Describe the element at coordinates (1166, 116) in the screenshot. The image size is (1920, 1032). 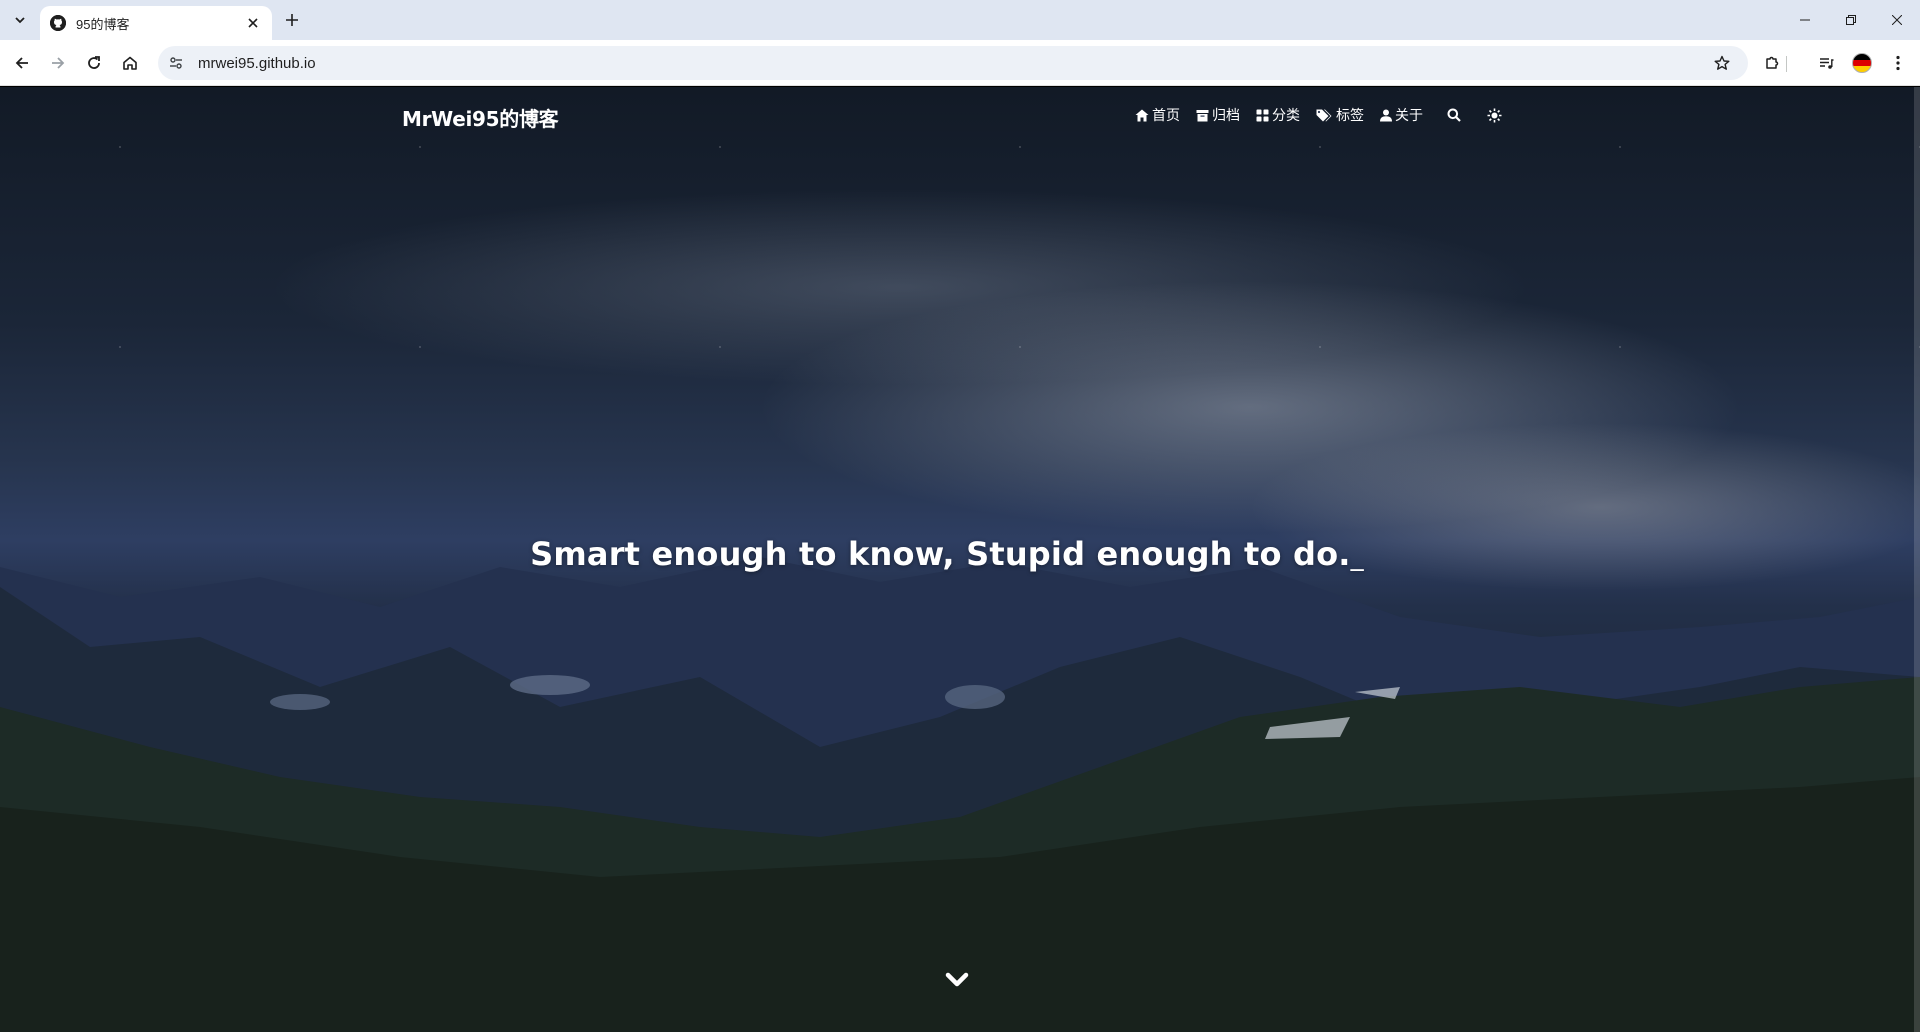
I see `nav-label-home: 首页` at that location.